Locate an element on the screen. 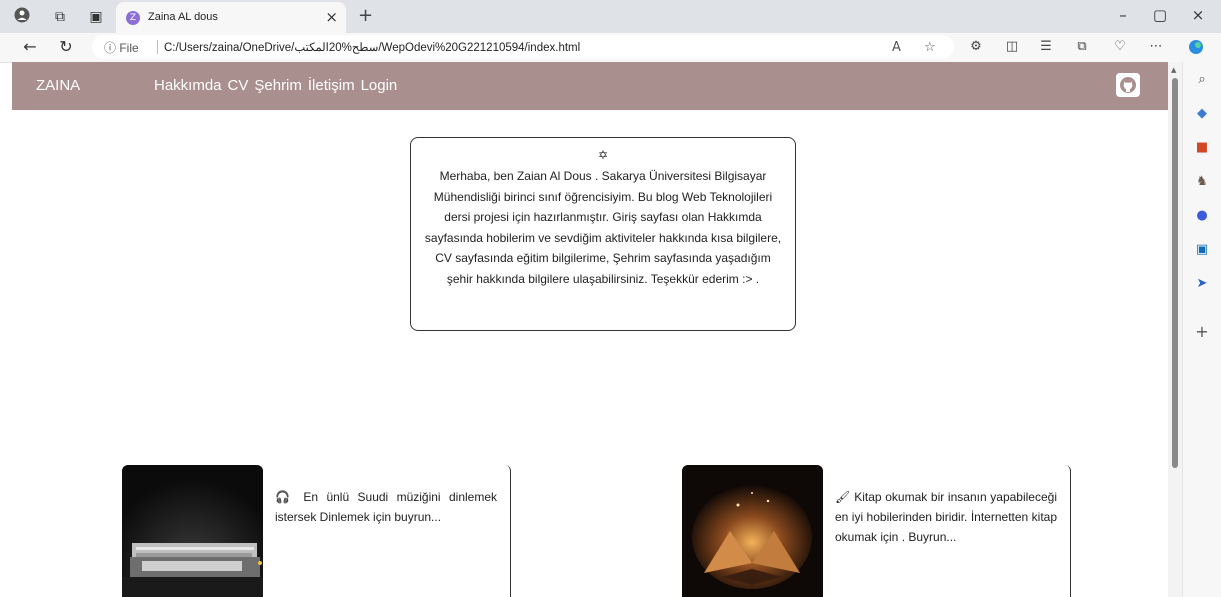 The width and height of the screenshot is (1221, 597). scroll-up-arrow-icon: ▲ is located at coordinates (1173, 70).